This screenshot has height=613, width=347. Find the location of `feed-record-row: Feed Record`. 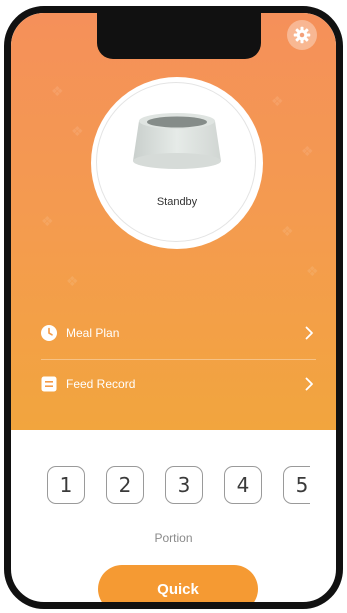

feed-record-row: Feed Record is located at coordinates (178, 384).